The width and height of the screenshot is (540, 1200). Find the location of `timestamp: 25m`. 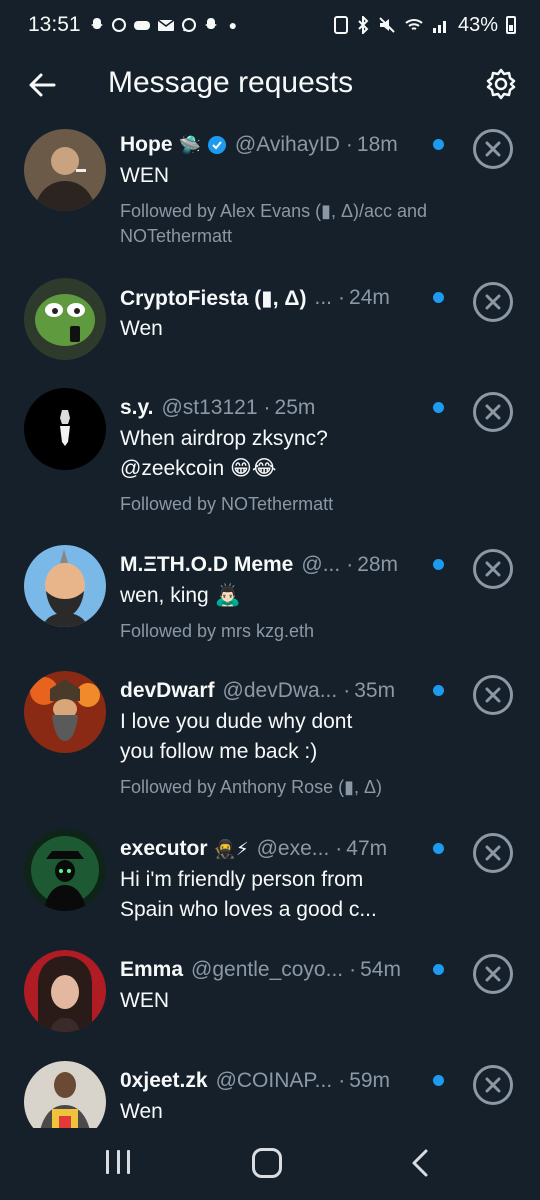

timestamp: 25m is located at coordinates (295, 407).